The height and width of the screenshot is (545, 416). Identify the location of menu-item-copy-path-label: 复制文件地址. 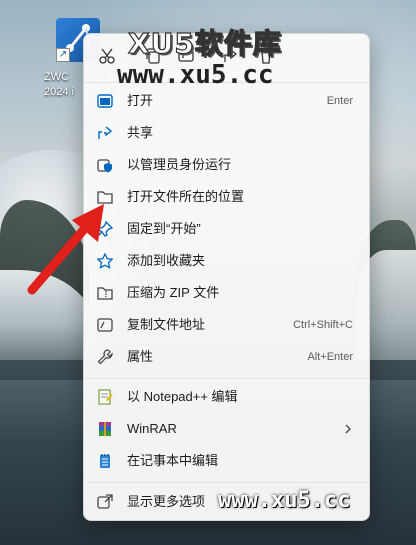
(166, 324).